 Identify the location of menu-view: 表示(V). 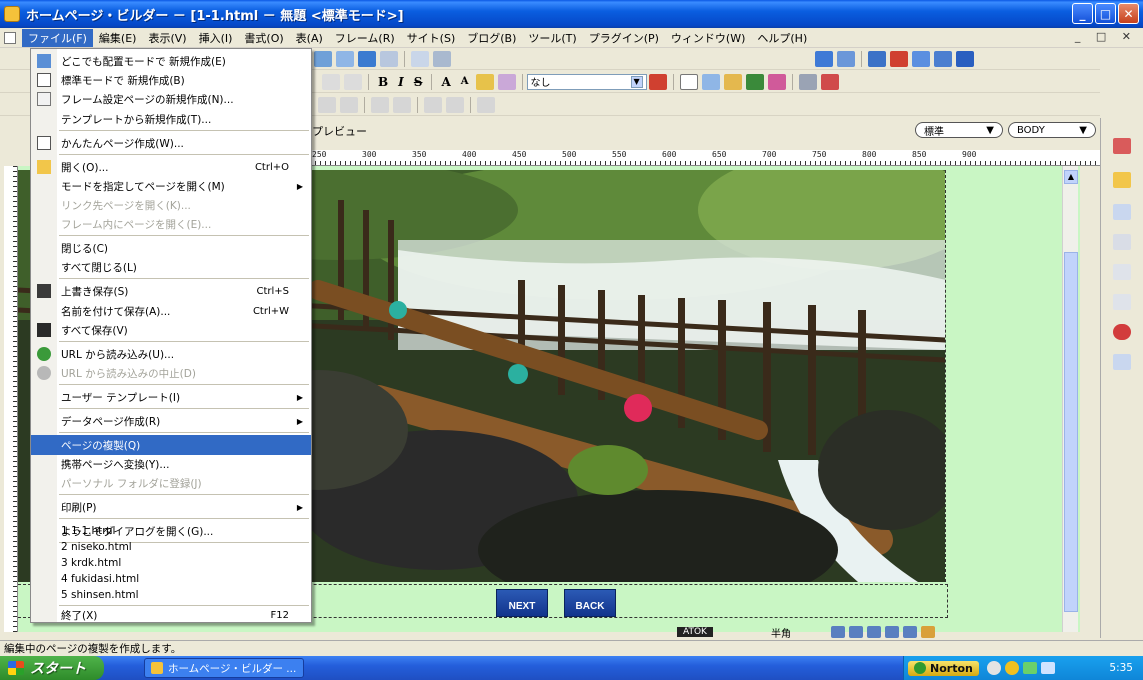
(167, 38).